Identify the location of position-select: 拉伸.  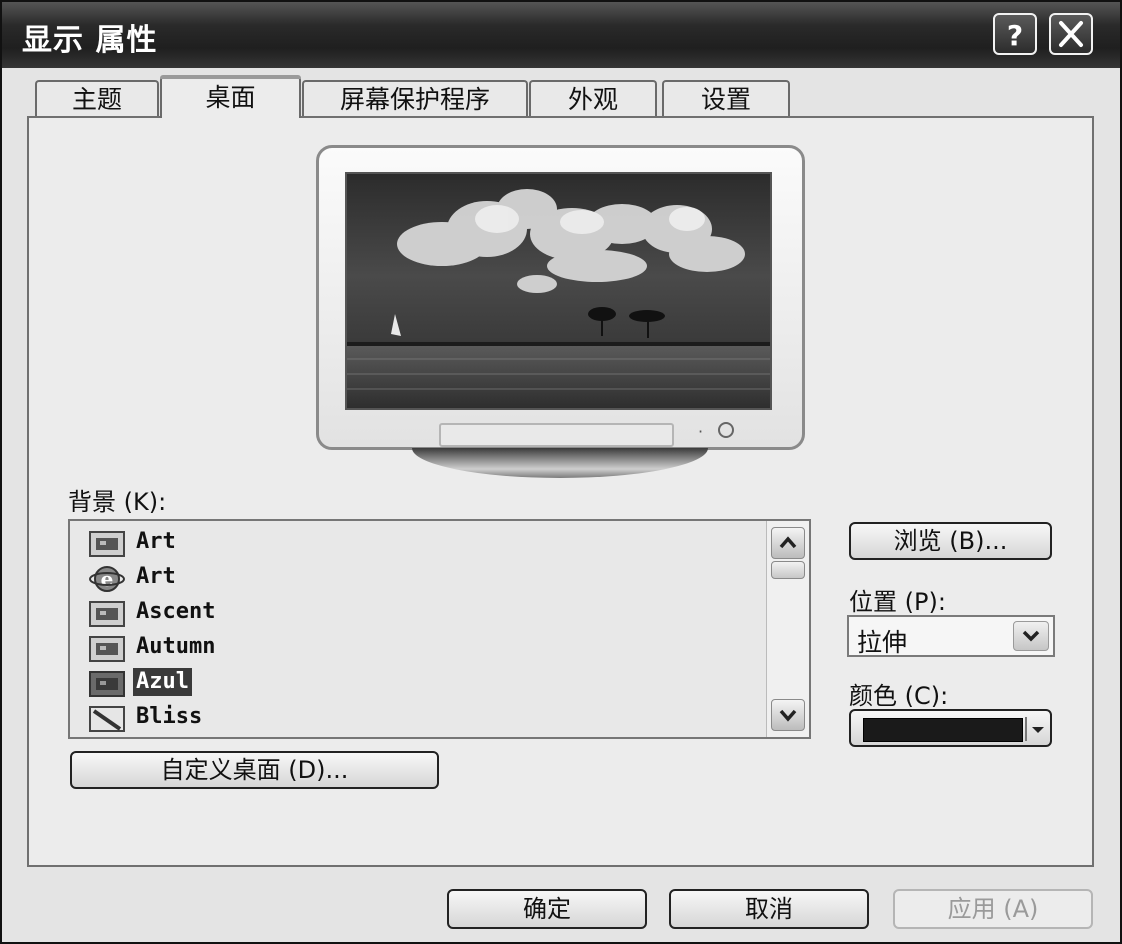
(951, 636).